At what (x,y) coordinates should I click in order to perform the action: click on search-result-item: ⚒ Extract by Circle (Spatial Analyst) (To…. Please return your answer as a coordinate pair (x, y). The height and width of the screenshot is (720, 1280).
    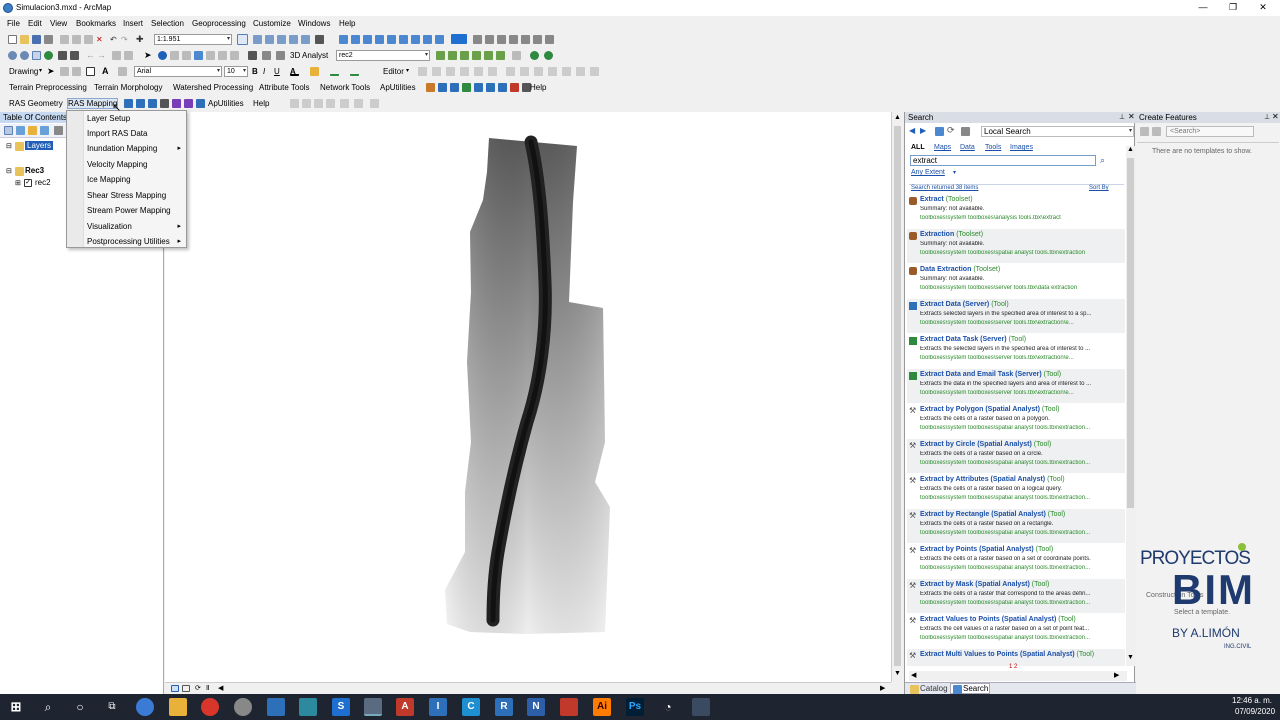
    Looking at the image, I should click on (1016, 456).